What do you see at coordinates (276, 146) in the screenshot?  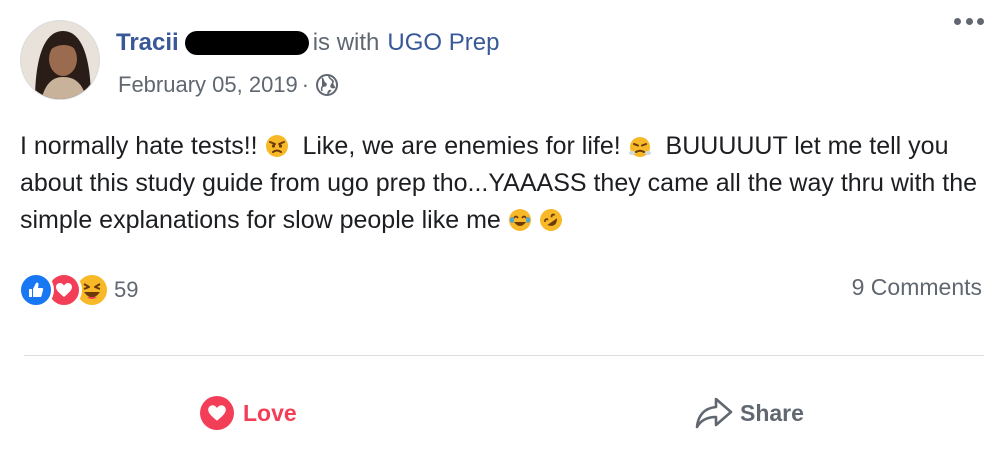 I see `angry-face-emoji` at bounding box center [276, 146].